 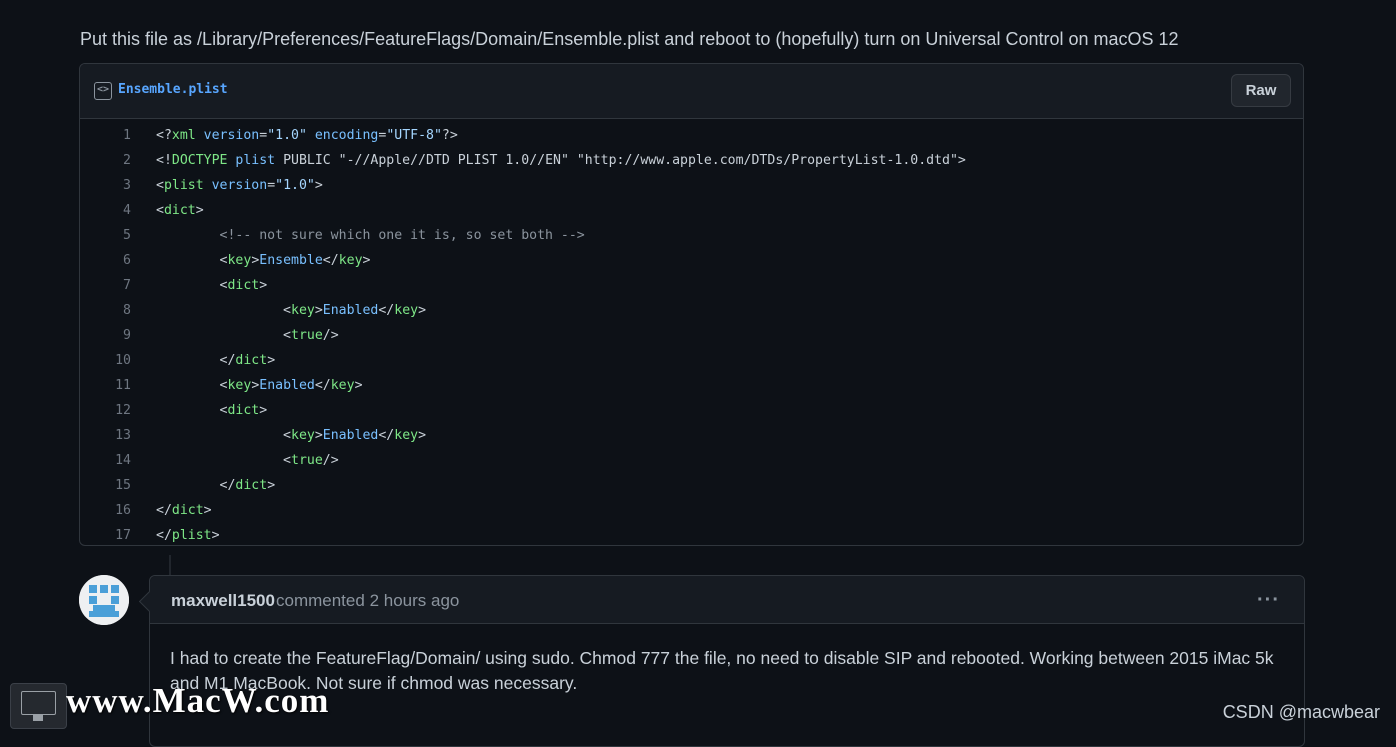 I want to click on line-number: 17, so click(x=118, y=535).